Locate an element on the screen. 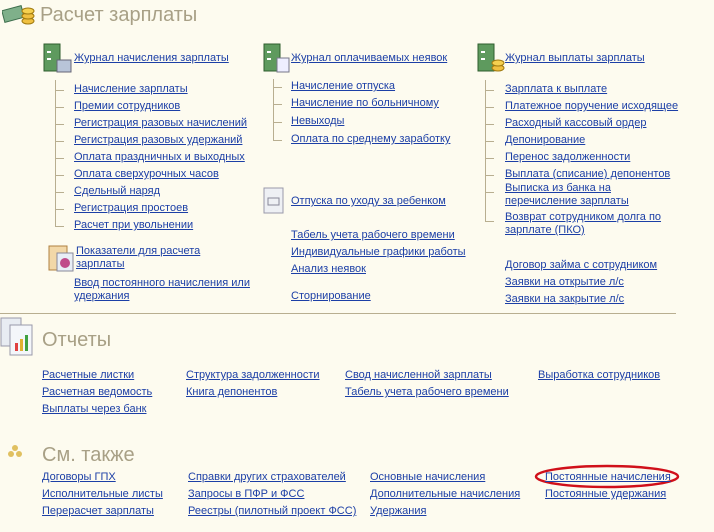 This screenshot has height=532, width=714. journal-coins-icon is located at coordinates (491, 57).